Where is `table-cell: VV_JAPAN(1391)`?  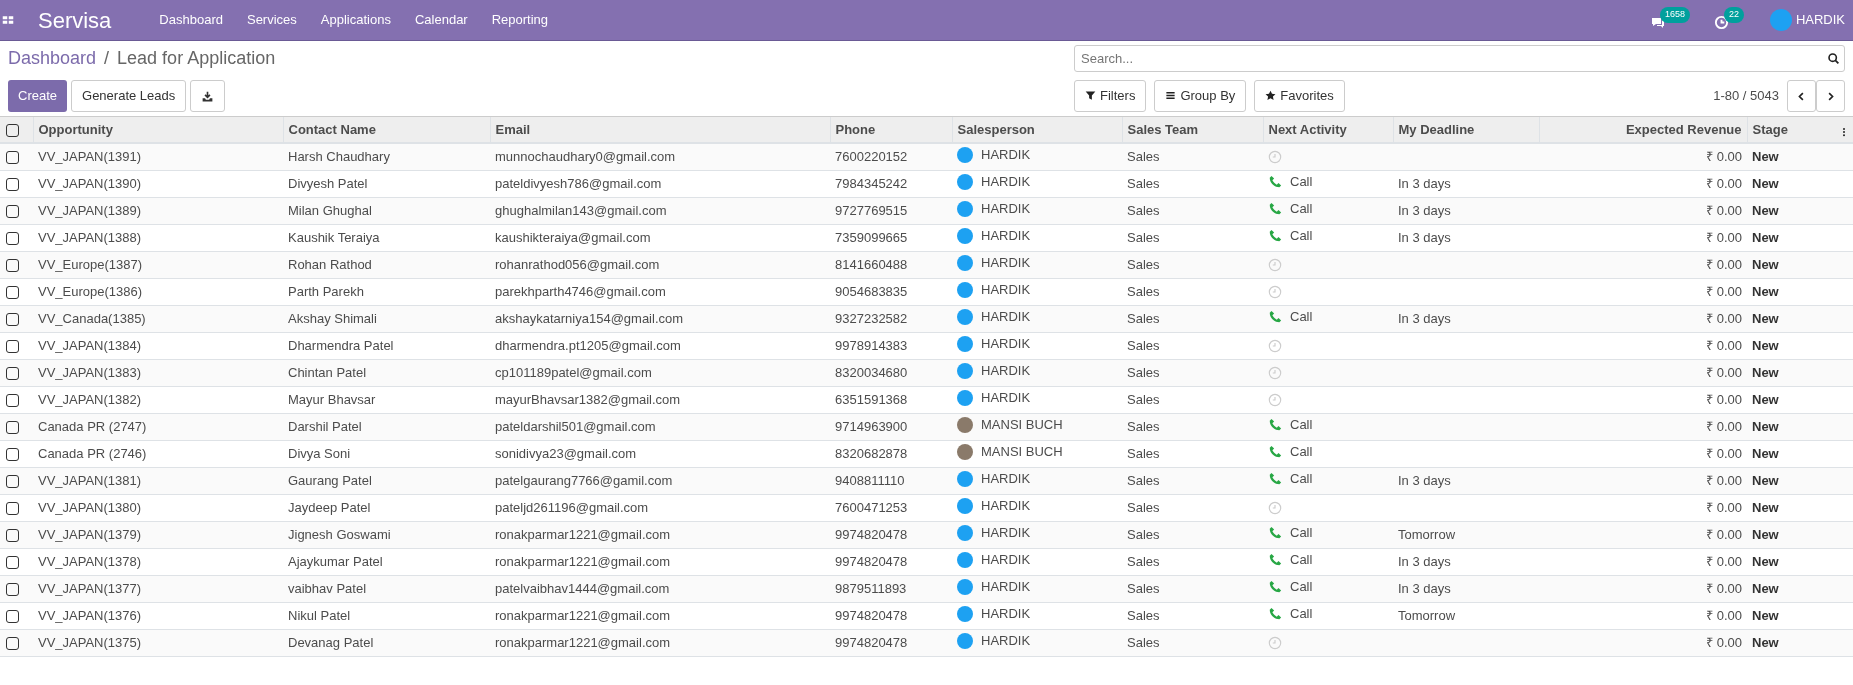
table-cell: VV_JAPAN(1391) is located at coordinates (90, 156).